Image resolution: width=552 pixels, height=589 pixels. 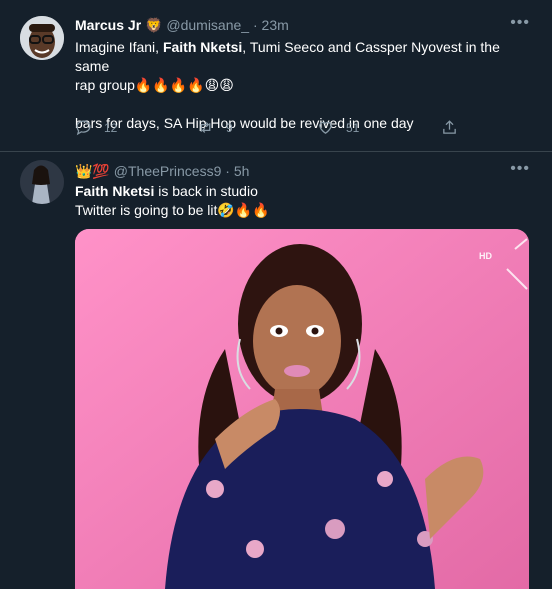 What do you see at coordinates (154, 85) in the screenshot?
I see `text-line: rap group🔥🔥🔥🔥😩😩` at bounding box center [154, 85].